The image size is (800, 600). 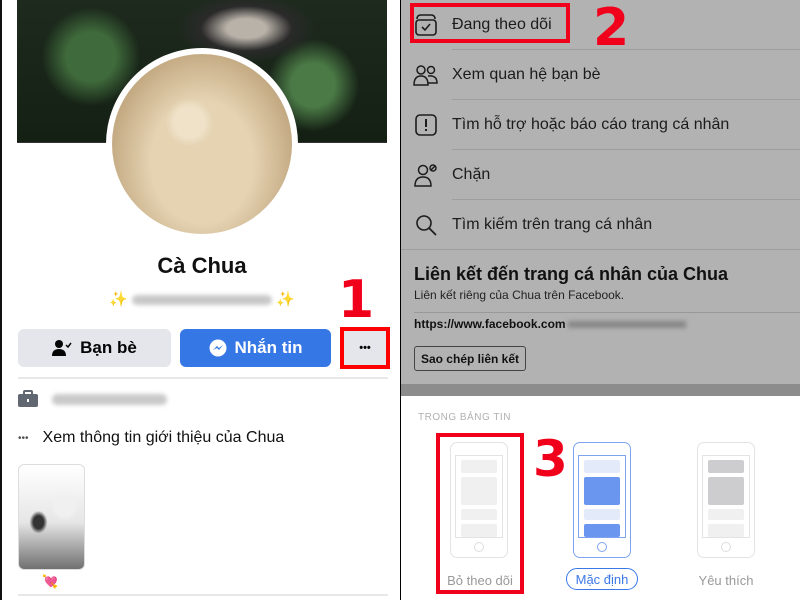 I want to click on bio-blurred-text, so click(x=202, y=300).